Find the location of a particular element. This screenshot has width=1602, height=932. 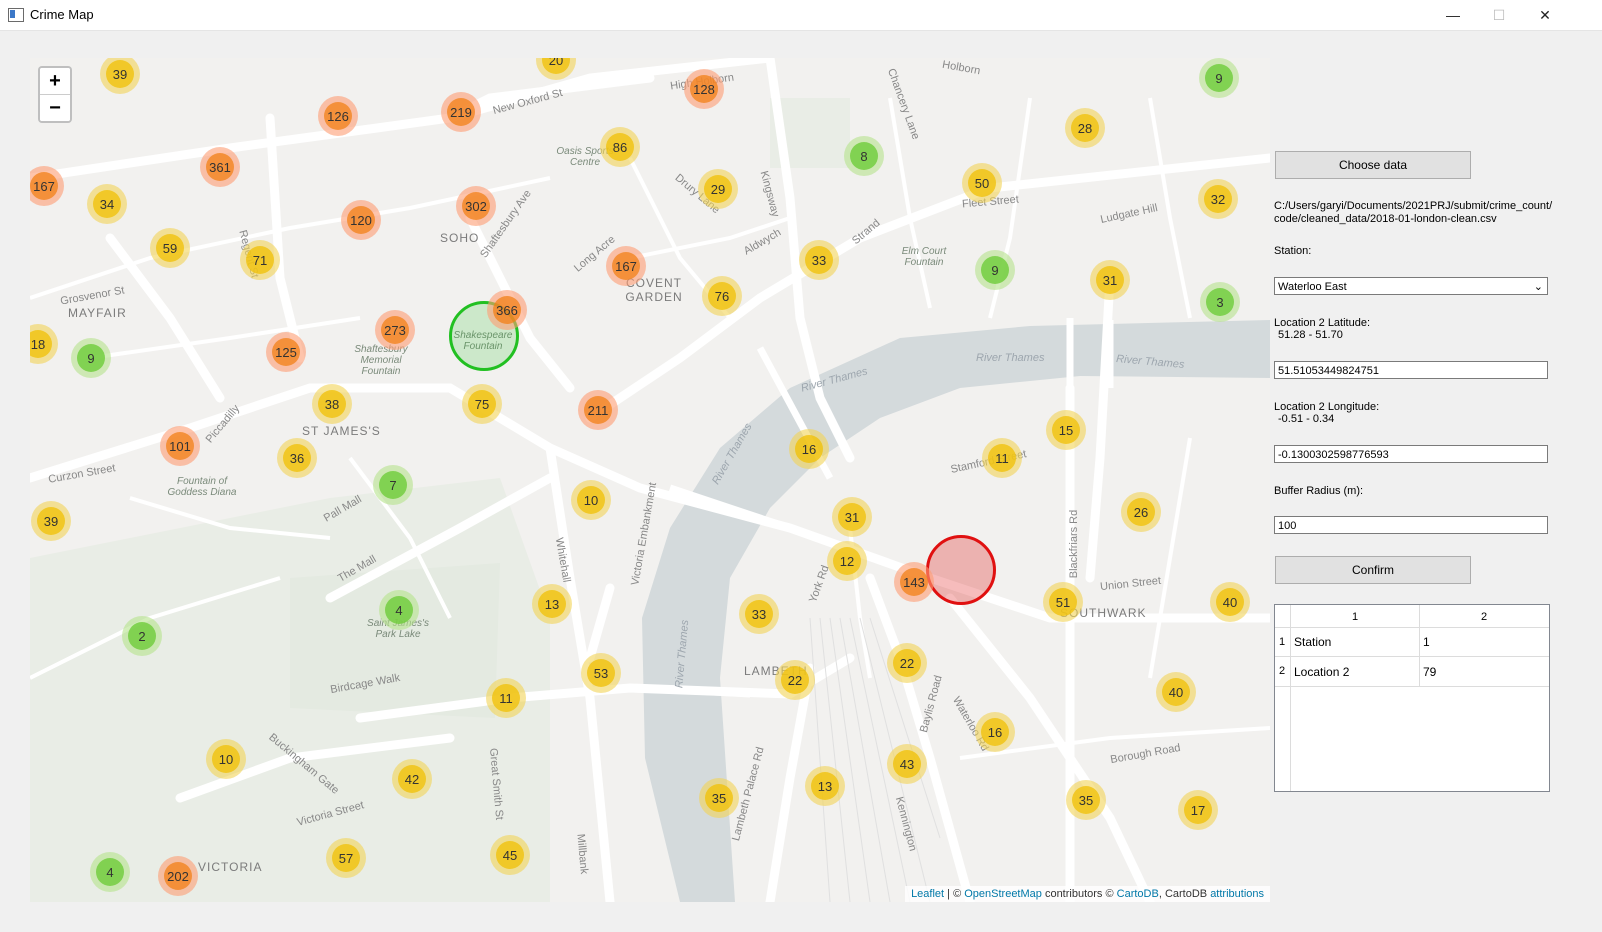

cluster-count: 10 is located at coordinates (226, 759).